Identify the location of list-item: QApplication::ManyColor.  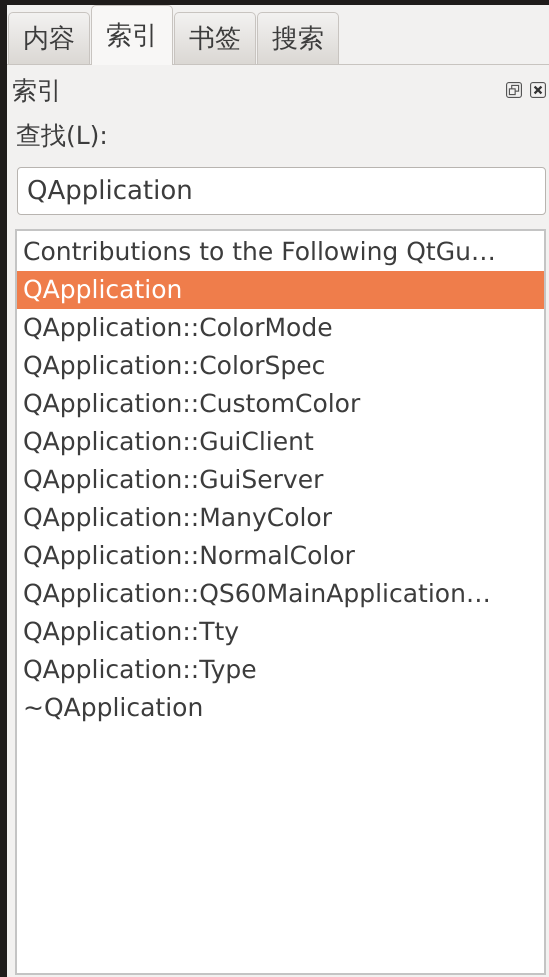
(280, 518).